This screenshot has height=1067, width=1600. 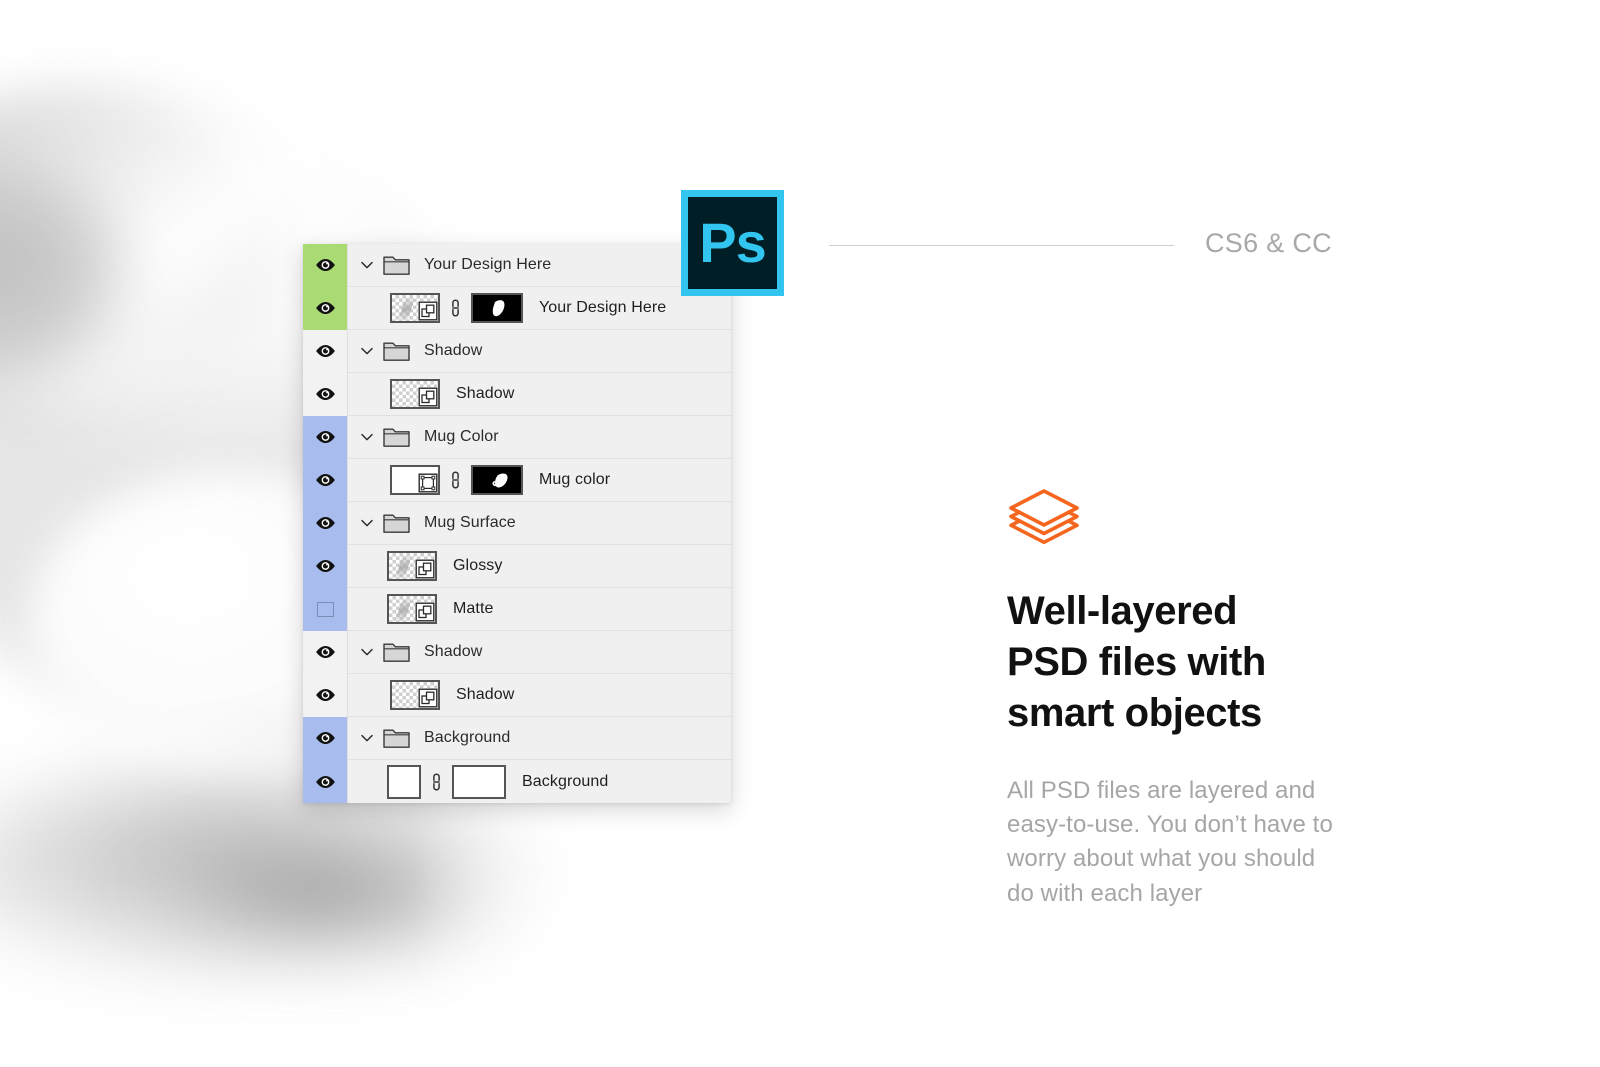 I want to click on layer-row-body: Glossy, so click(x=539, y=566).